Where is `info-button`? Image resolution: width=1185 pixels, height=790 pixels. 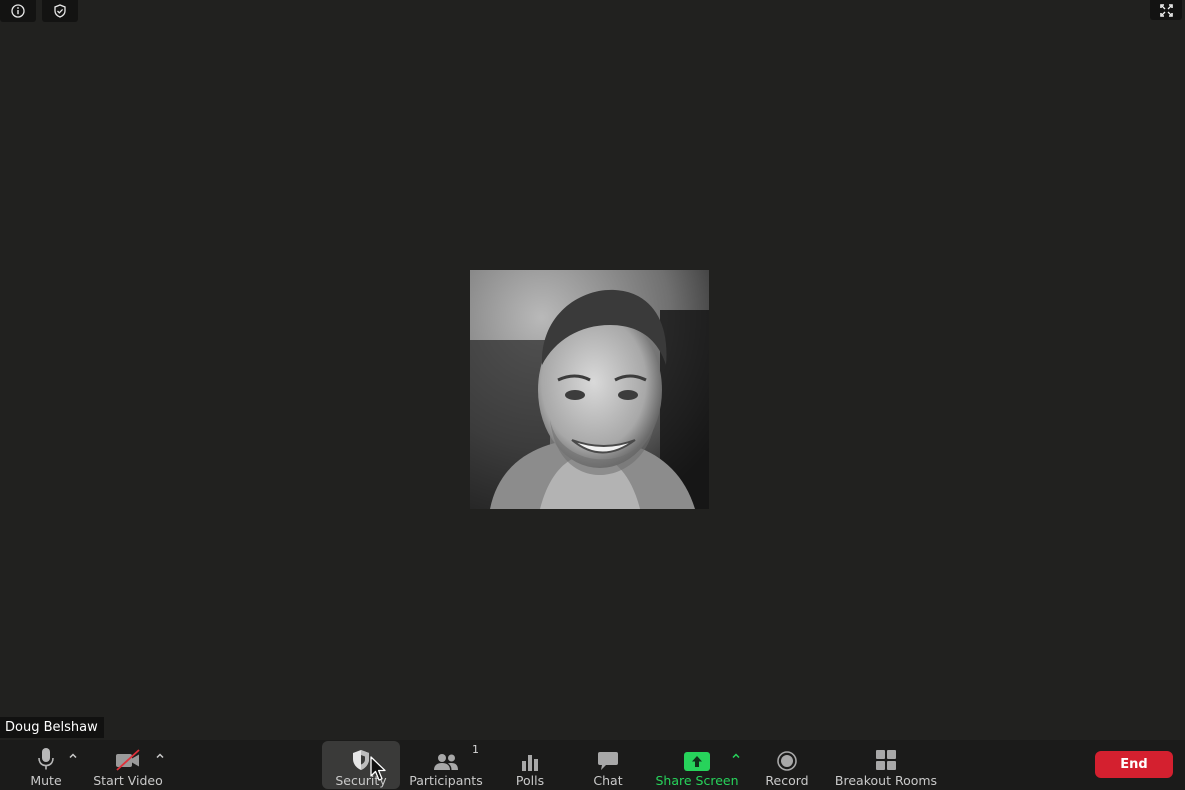 info-button is located at coordinates (18, 11).